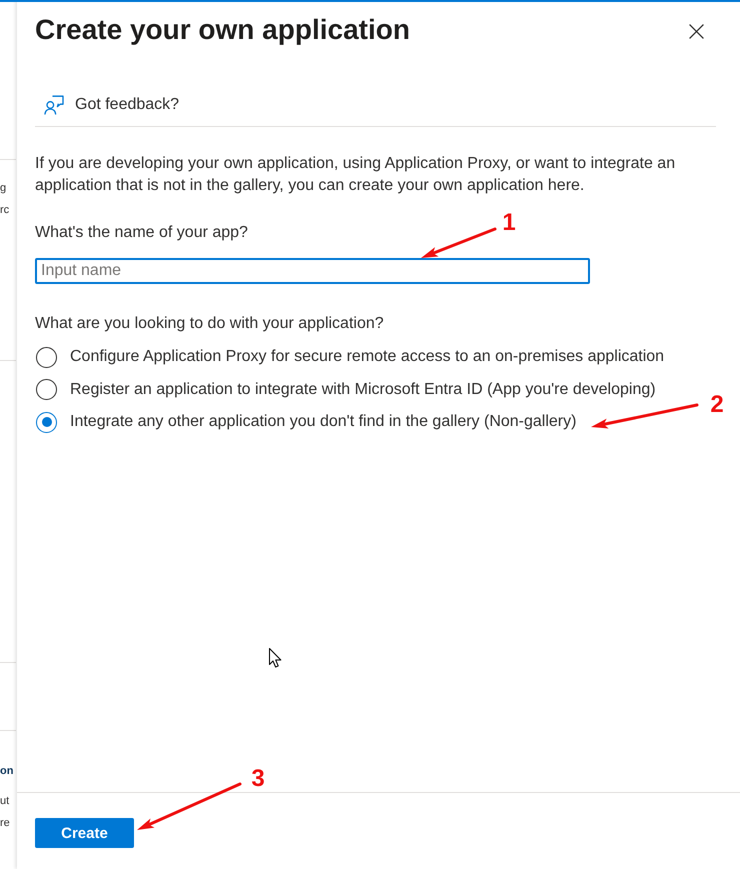 This screenshot has height=869, width=740. What do you see at coordinates (367, 357) in the screenshot?
I see `option-label: Configure Application Proxy for secure remote access to an on-premises application` at bounding box center [367, 357].